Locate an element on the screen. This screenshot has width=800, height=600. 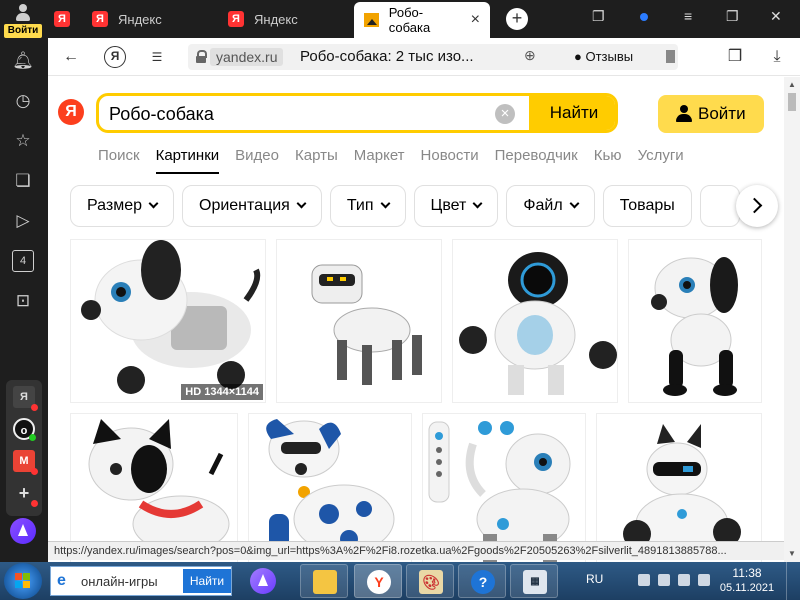
taskbar-search-input: онлайн-игры is located at coordinates (119, 581).